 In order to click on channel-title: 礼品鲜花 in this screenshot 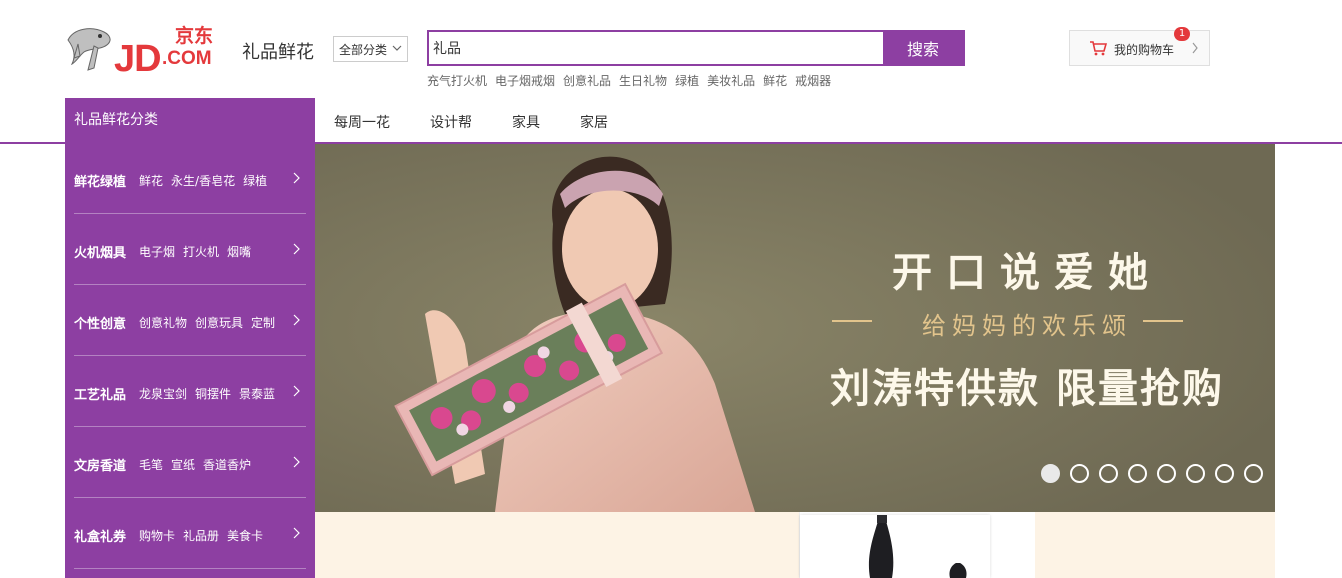, I will do `click(278, 52)`.